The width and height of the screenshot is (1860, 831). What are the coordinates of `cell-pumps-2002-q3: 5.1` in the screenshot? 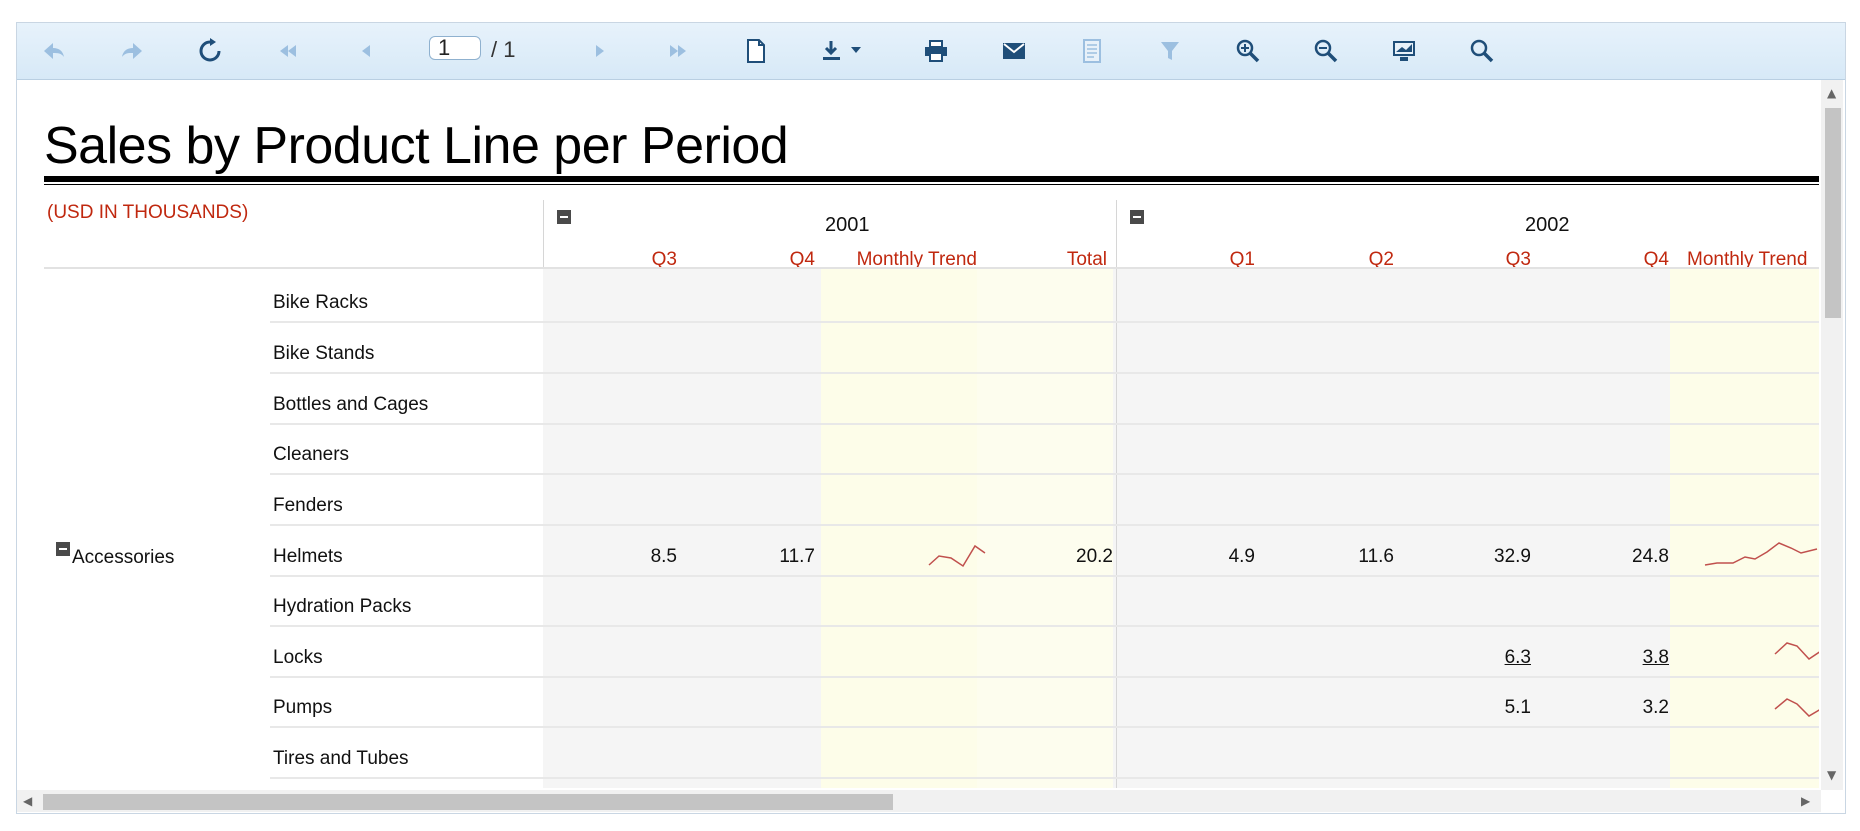 It's located at (1517, 707).